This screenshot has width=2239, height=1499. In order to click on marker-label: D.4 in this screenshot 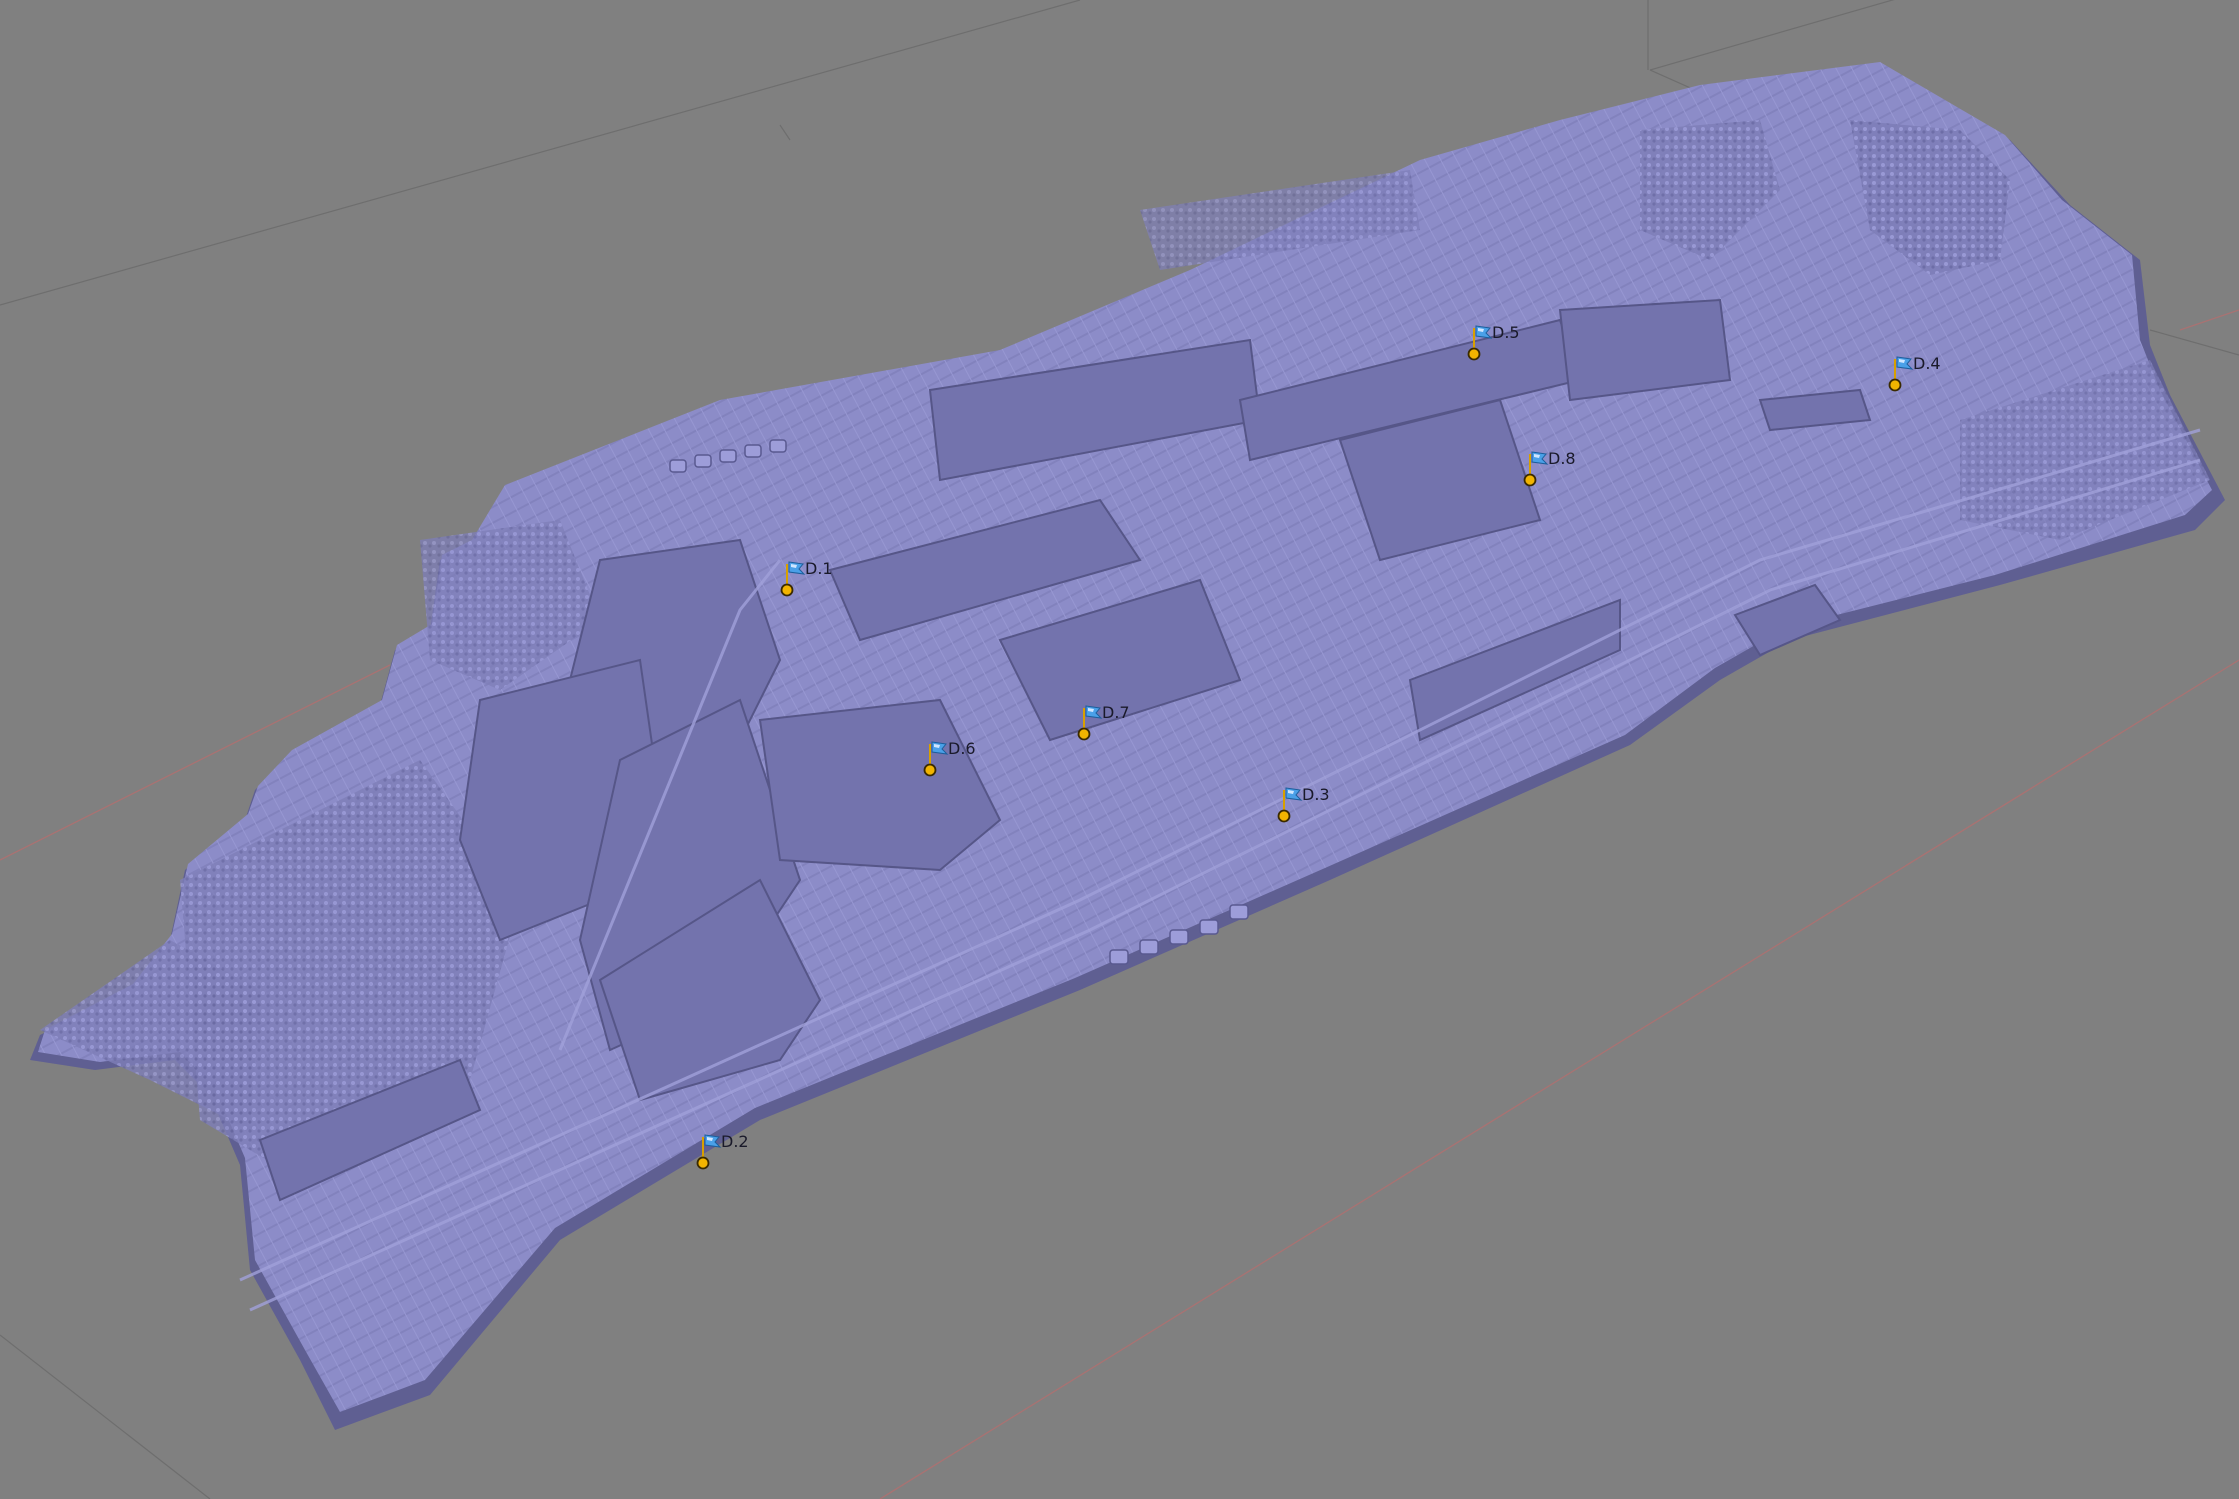, I will do `click(1927, 363)`.